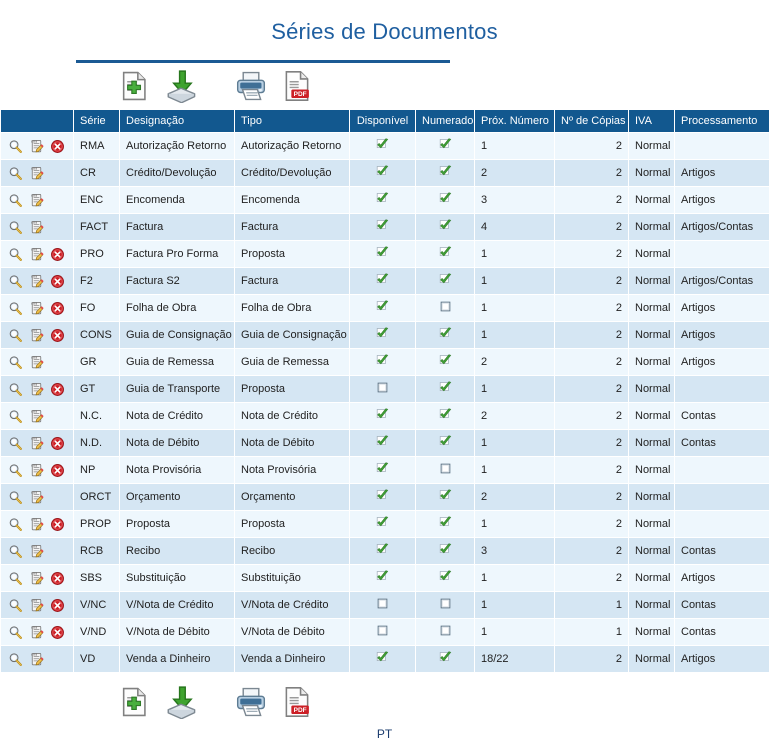 The image size is (769, 741). I want to click on table-row: NP Nota Provisória Nota Provisória 1 2 Normal, so click(385, 470).